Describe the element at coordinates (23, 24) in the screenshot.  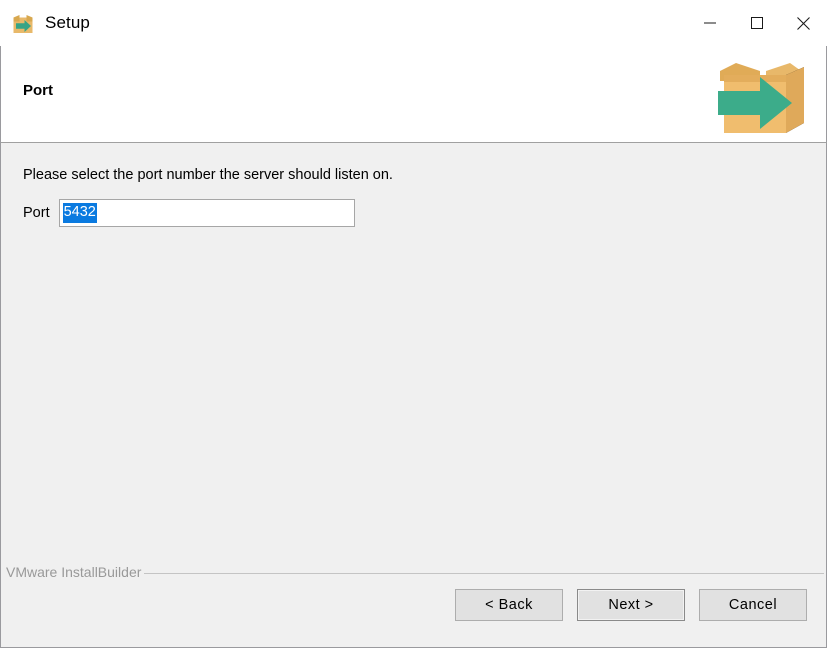
I see `installer-box-icon` at that location.